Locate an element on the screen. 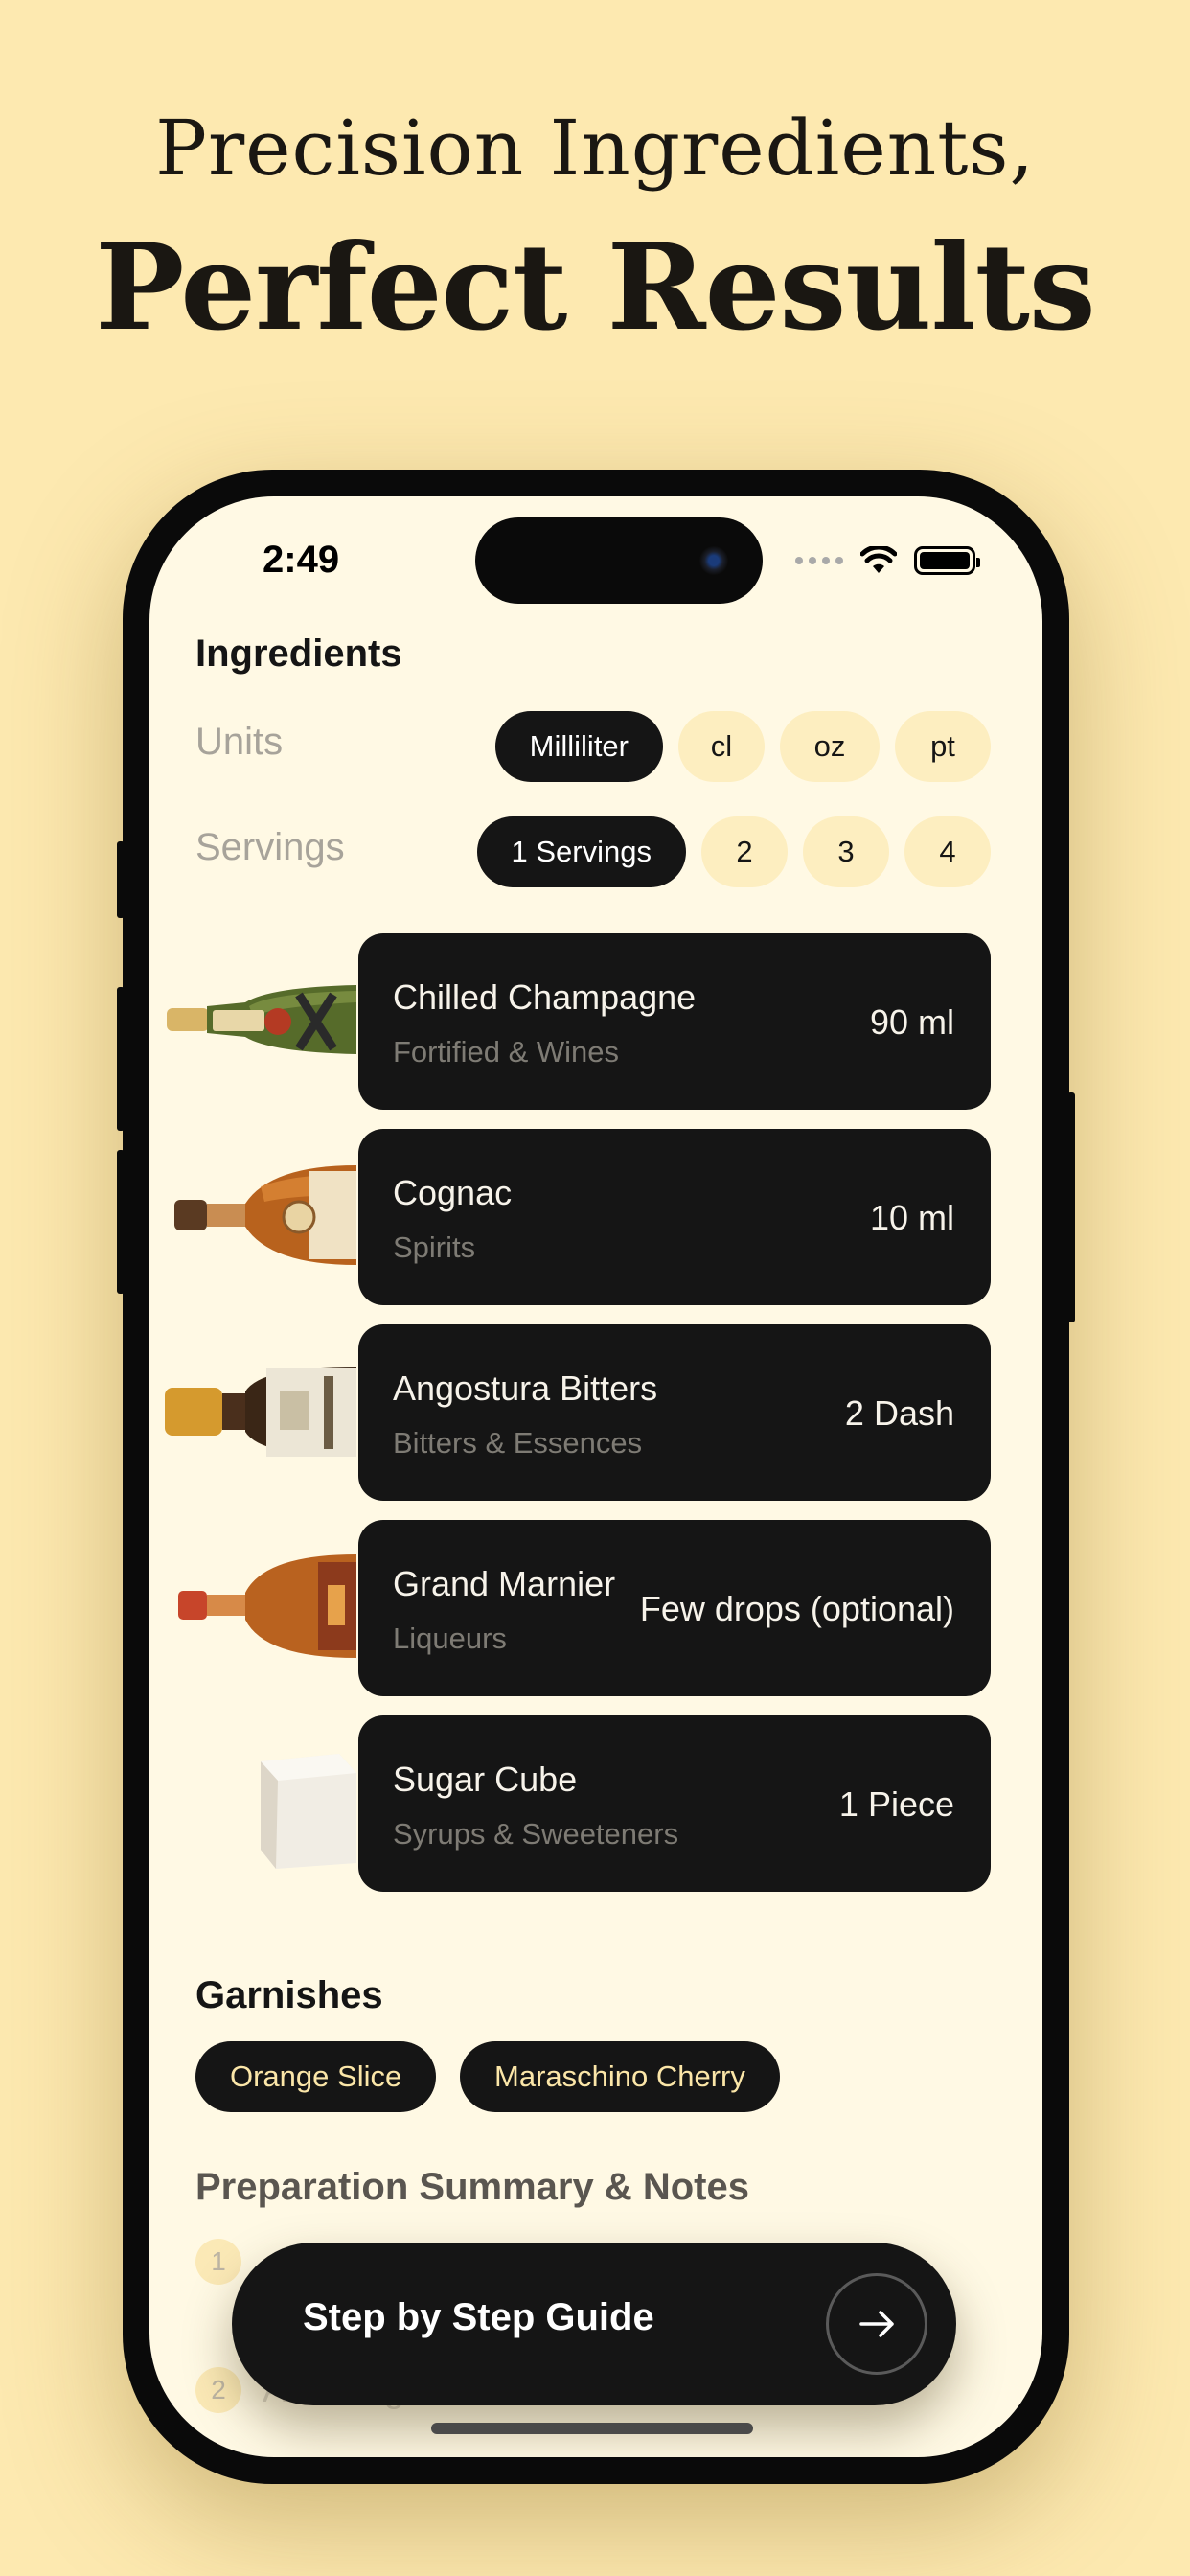 The width and height of the screenshot is (1190, 2576). servings-option-1: 1 Servings is located at coordinates (581, 851).